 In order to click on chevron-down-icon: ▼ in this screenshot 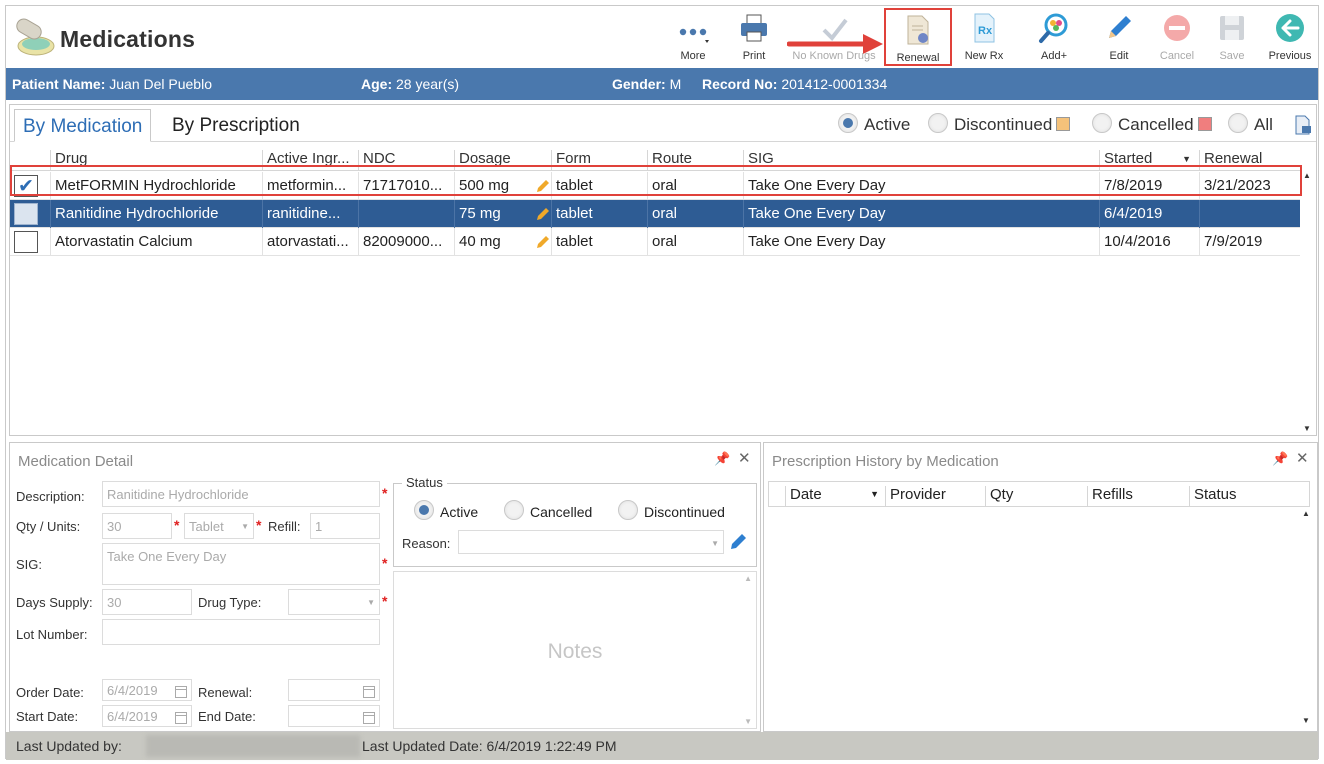, I will do `click(371, 602)`.